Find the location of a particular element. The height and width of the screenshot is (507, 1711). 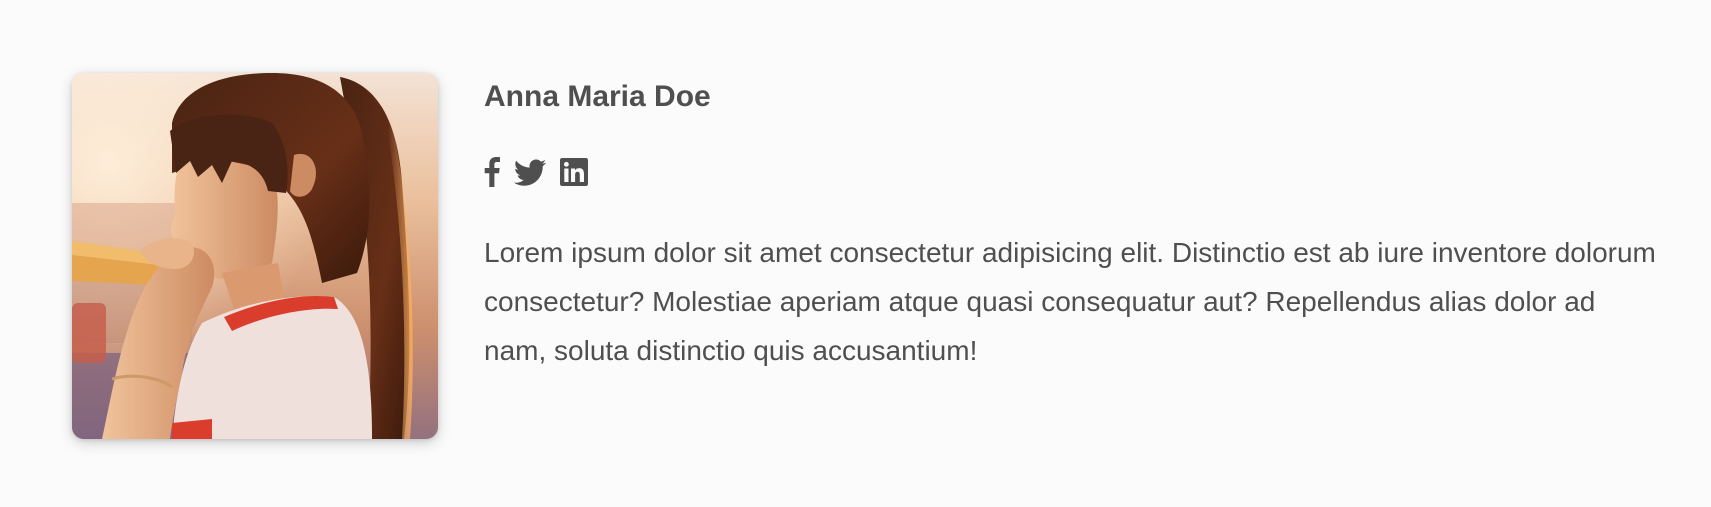

profile-name: Anna Maria Doe is located at coordinates (597, 96).